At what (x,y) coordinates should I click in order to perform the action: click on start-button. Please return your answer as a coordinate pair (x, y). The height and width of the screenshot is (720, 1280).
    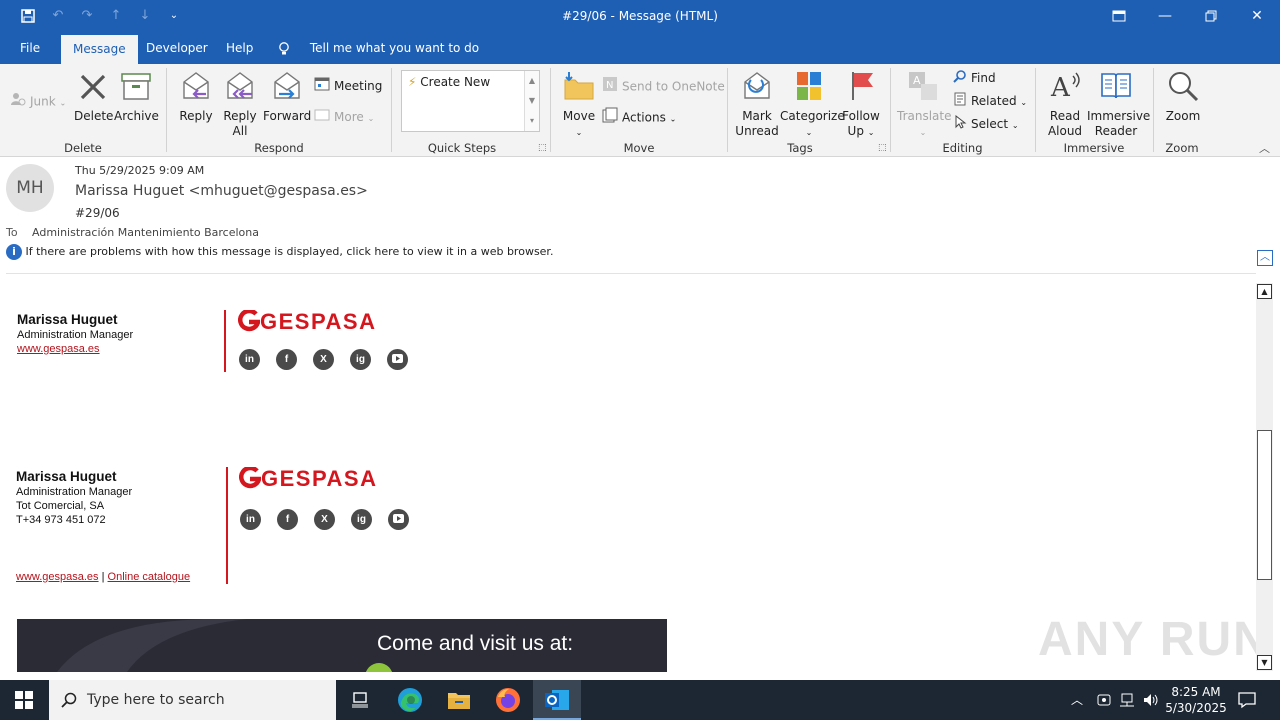
    Looking at the image, I should click on (24, 700).